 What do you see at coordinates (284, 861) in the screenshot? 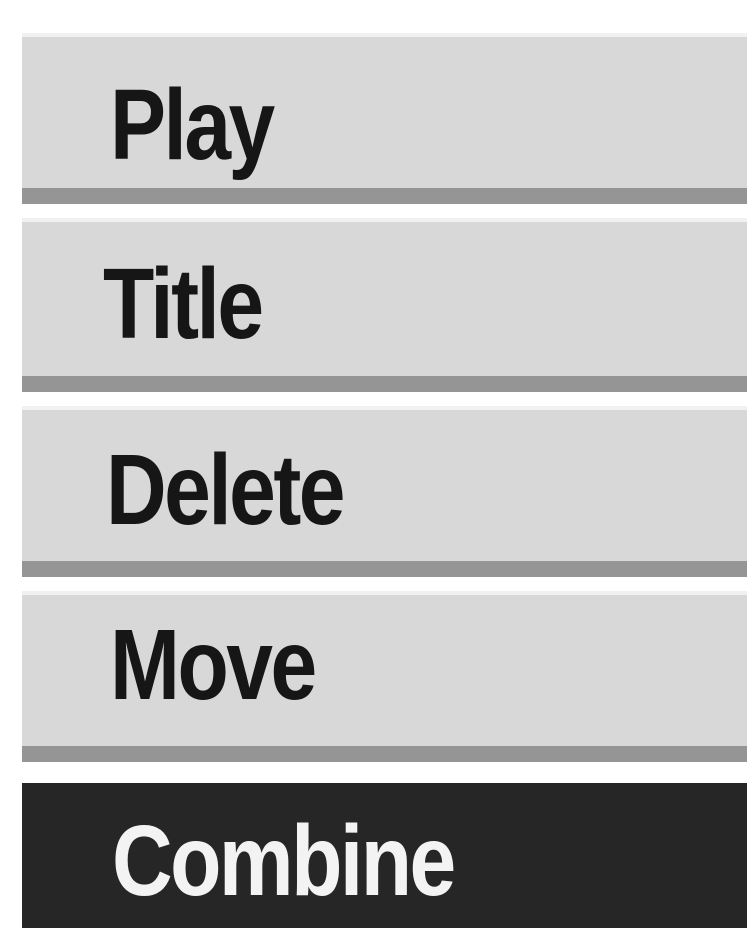
I see `menu-item-label: Combine` at bounding box center [284, 861].